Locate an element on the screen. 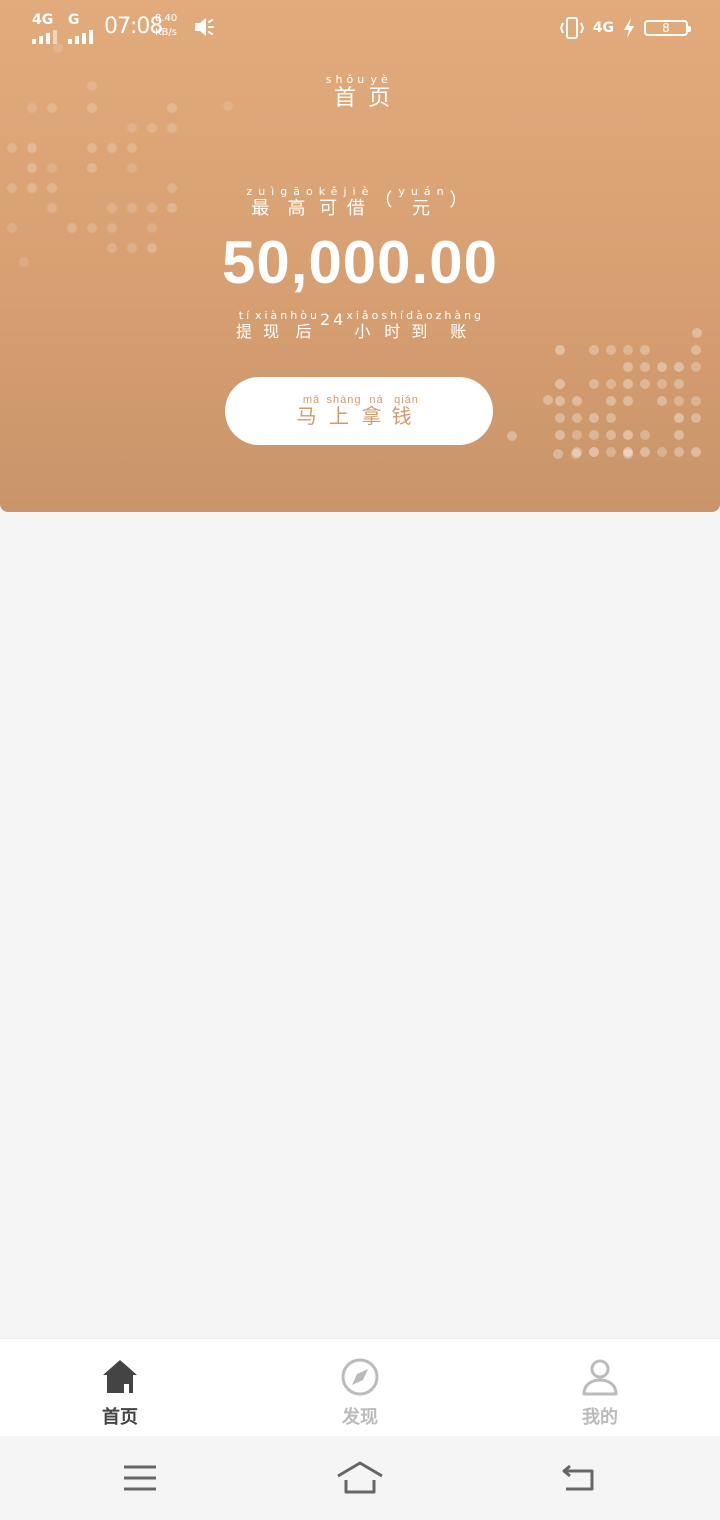 This screenshot has width=720, height=1520. arrival-note: 提tí 现xiàn 后hòu 24 小xiǎo 时shí 到dào 账zhàng is located at coordinates (360, 326).